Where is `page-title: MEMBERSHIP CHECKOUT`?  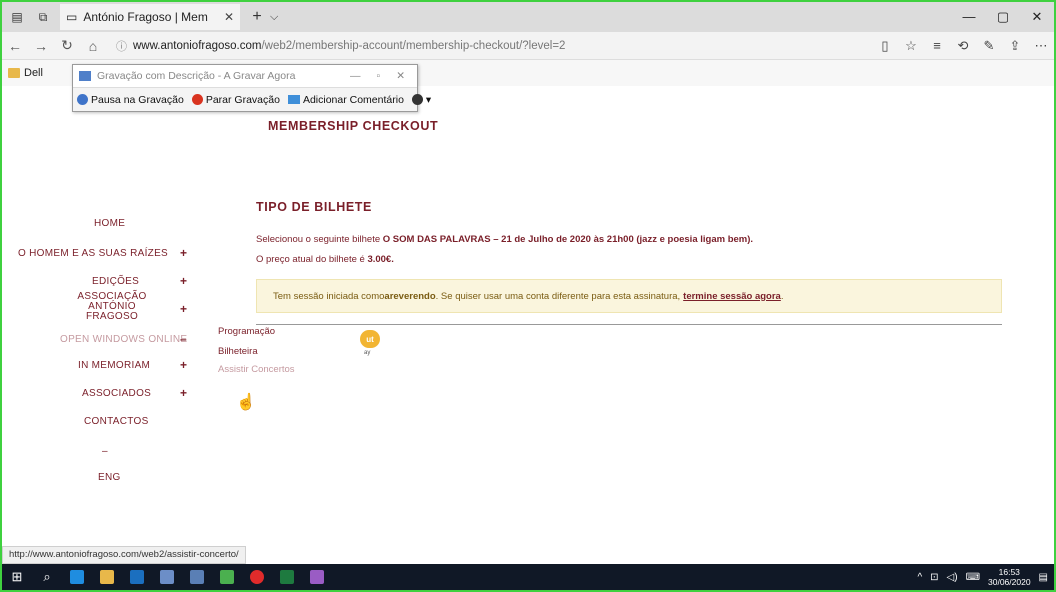 page-title: MEMBERSHIP CHECKOUT is located at coordinates (353, 126).